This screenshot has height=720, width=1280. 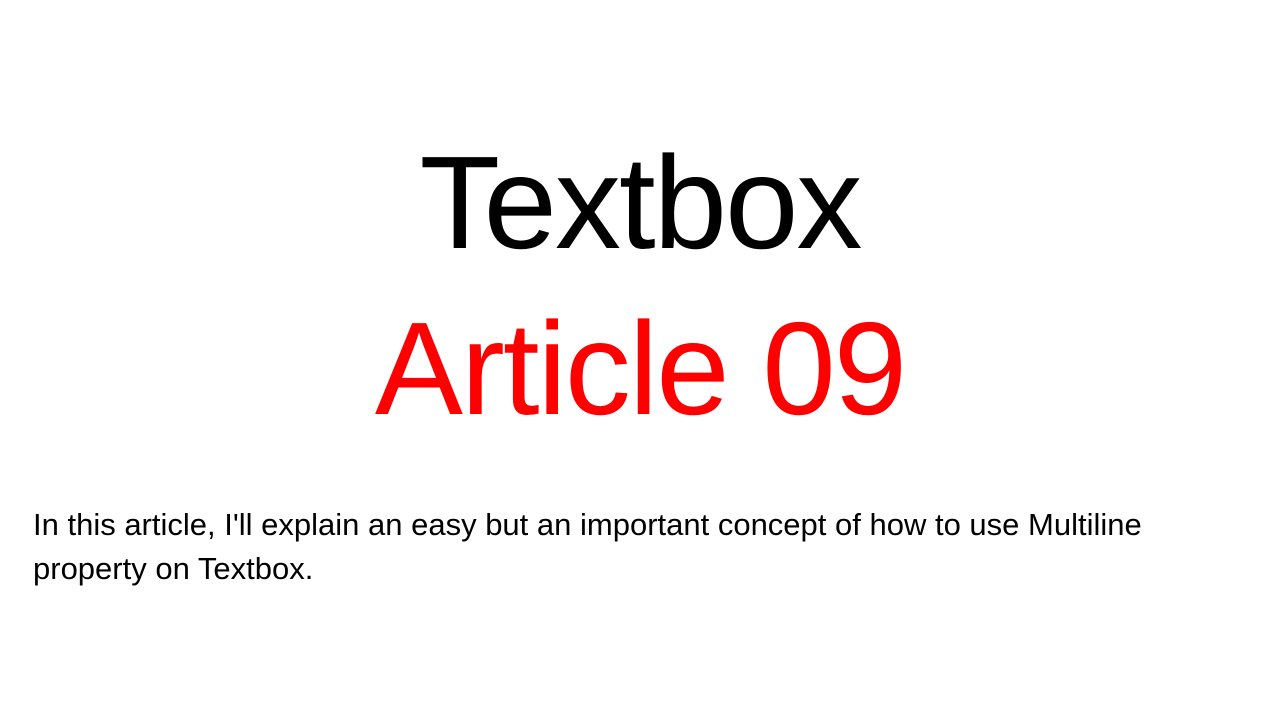 I want to click on slide-subtitle: Article 09, so click(x=640, y=368).